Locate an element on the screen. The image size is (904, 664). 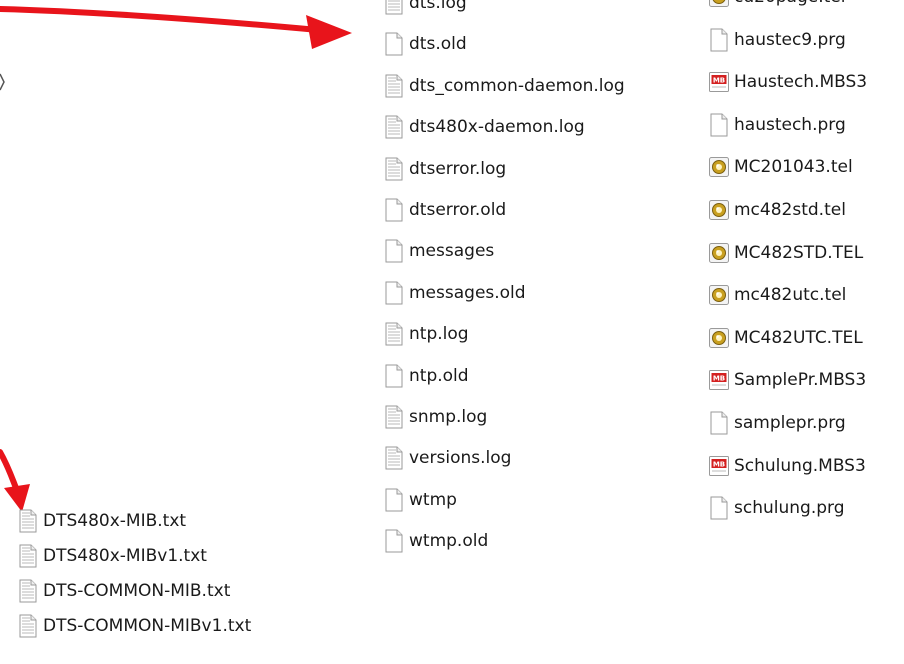
file-name: Haustech.MBS3 is located at coordinates (801, 82).